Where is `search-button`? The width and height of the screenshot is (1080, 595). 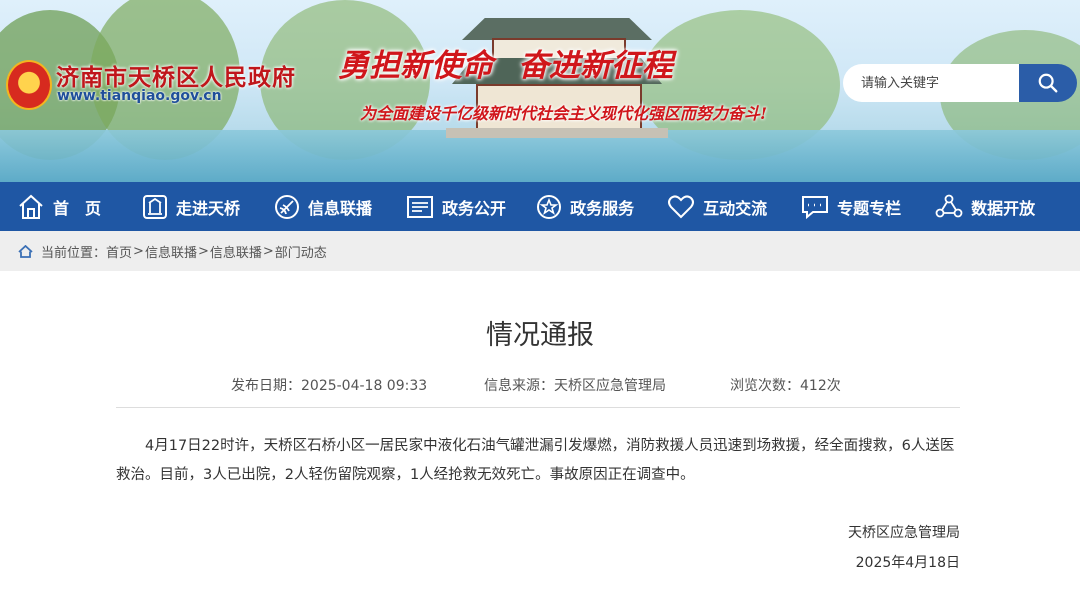 search-button is located at coordinates (1048, 83).